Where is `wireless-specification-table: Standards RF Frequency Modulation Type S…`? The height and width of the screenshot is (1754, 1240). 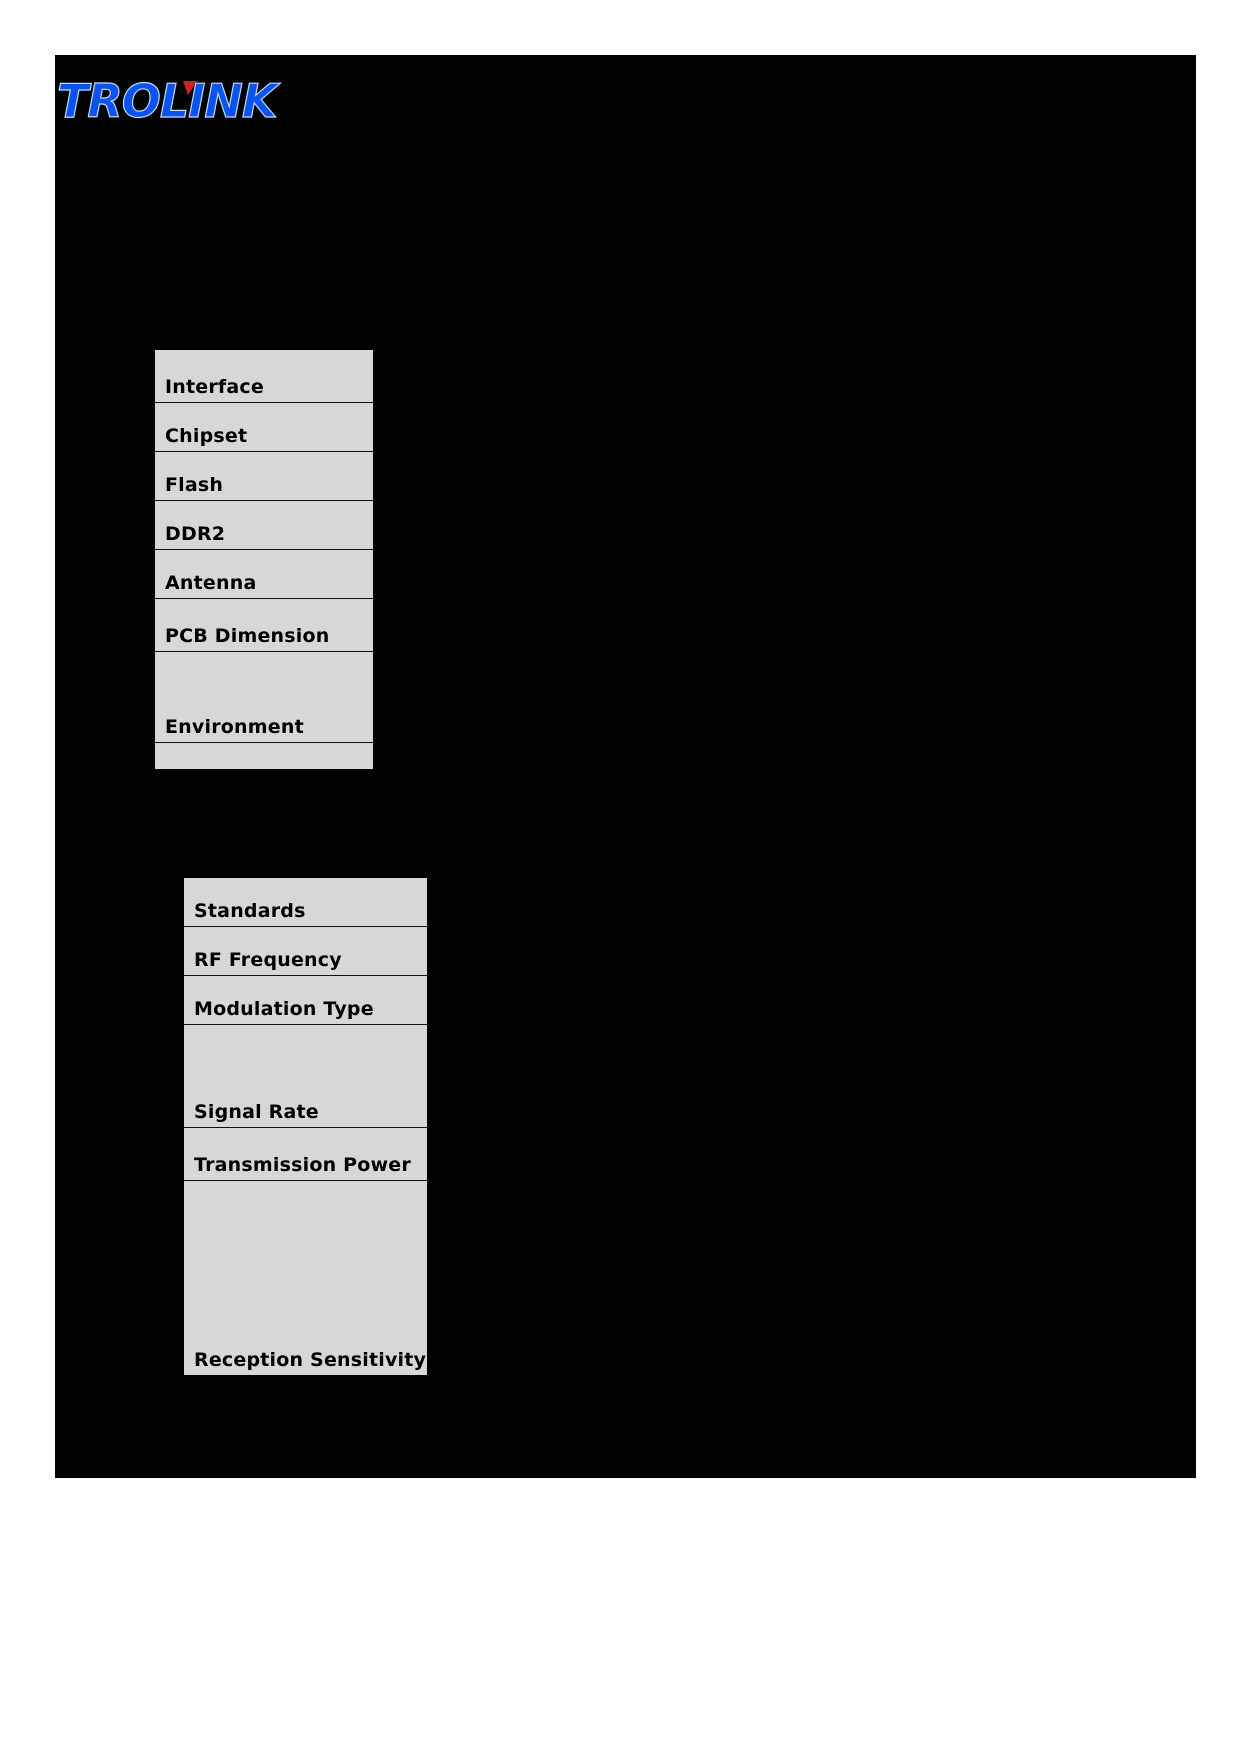
wireless-specification-table: Standards RF Frequency Modulation Type S… is located at coordinates (305, 1126).